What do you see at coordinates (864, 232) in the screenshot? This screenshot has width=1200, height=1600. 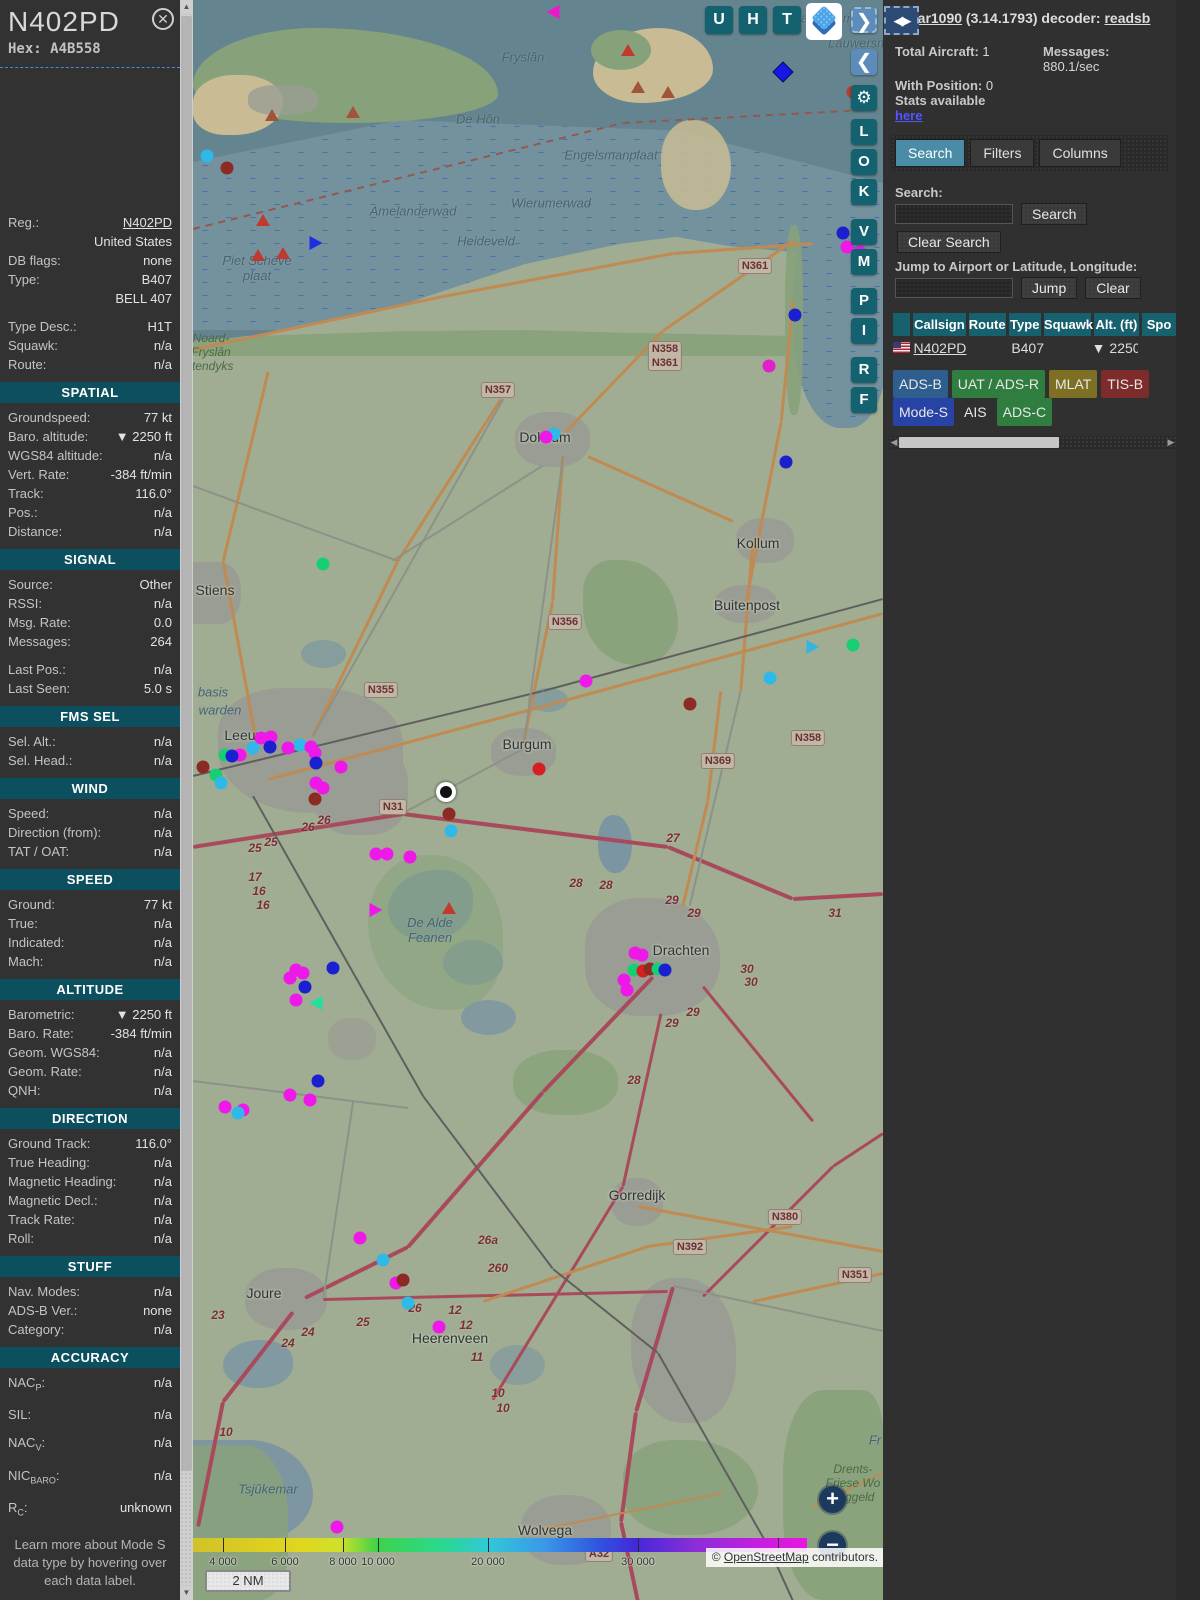 I see `map-button-v: V` at bounding box center [864, 232].